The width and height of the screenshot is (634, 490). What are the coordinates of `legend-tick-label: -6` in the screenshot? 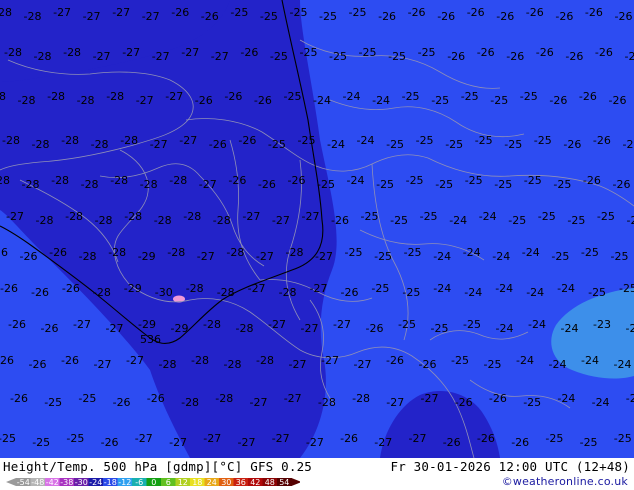 It's located at (139, 482).